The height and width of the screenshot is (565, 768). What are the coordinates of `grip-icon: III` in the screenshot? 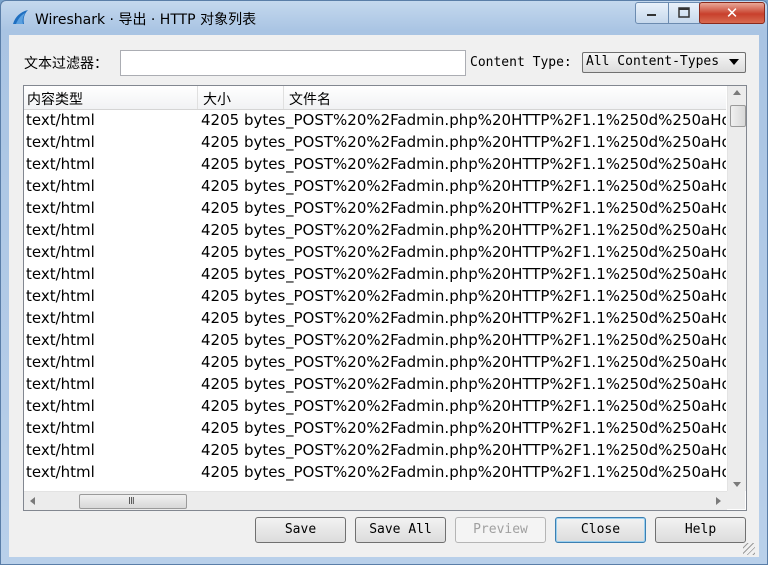 It's located at (131, 501).